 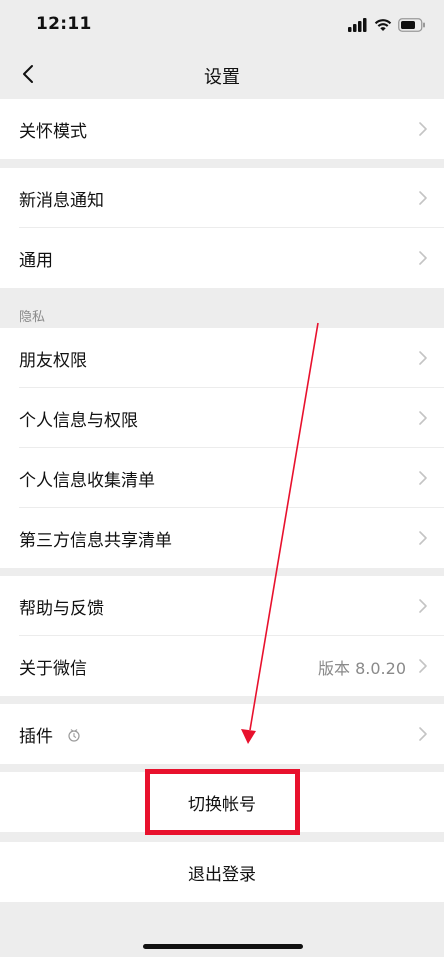 I want to click on settings-item-label: 插件, so click(x=36, y=737).